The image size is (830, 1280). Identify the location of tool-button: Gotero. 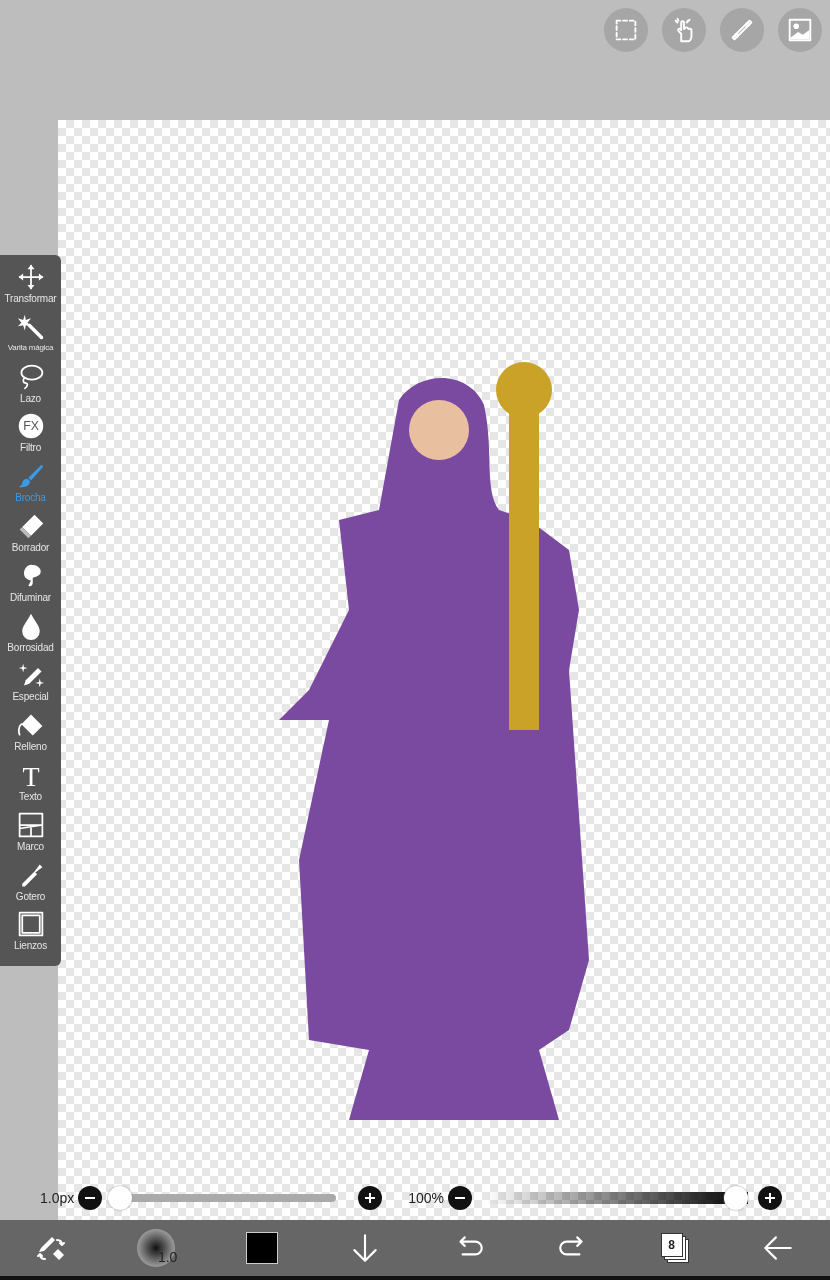
(30, 885).